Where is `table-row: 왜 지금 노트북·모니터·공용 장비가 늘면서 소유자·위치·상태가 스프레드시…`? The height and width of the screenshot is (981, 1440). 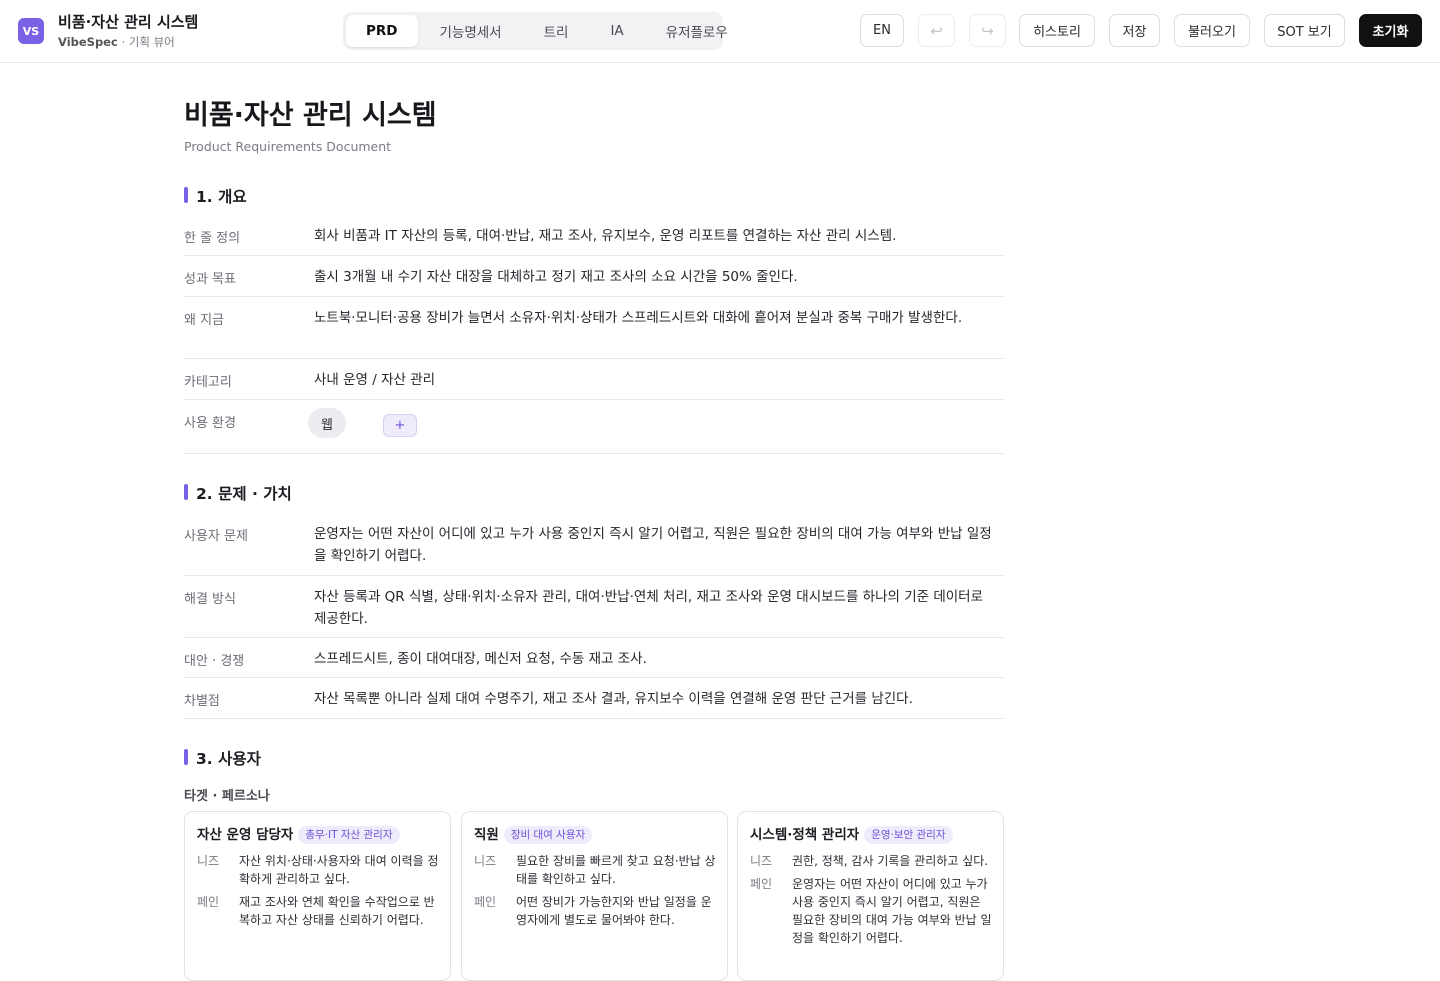
table-row: 왜 지금 노트북·모니터·공용 장비가 늘면서 소유자·위치·상태가 스프레드시… is located at coordinates (594, 328).